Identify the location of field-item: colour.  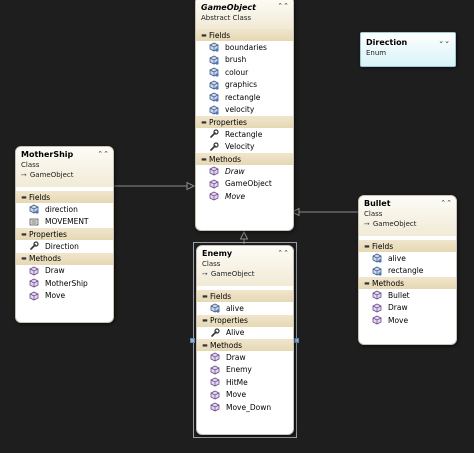
(244, 72).